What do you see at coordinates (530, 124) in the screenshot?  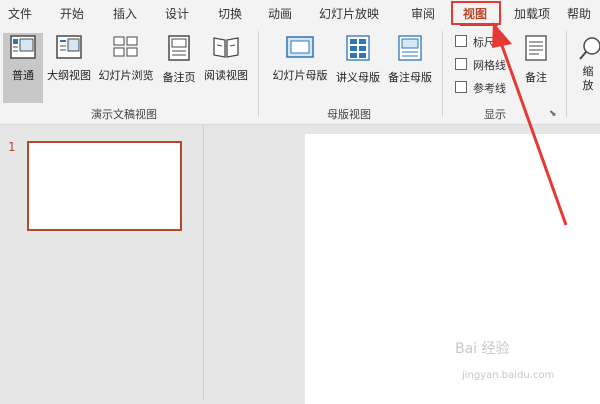 I see `annotation-arrow` at bounding box center [530, 124].